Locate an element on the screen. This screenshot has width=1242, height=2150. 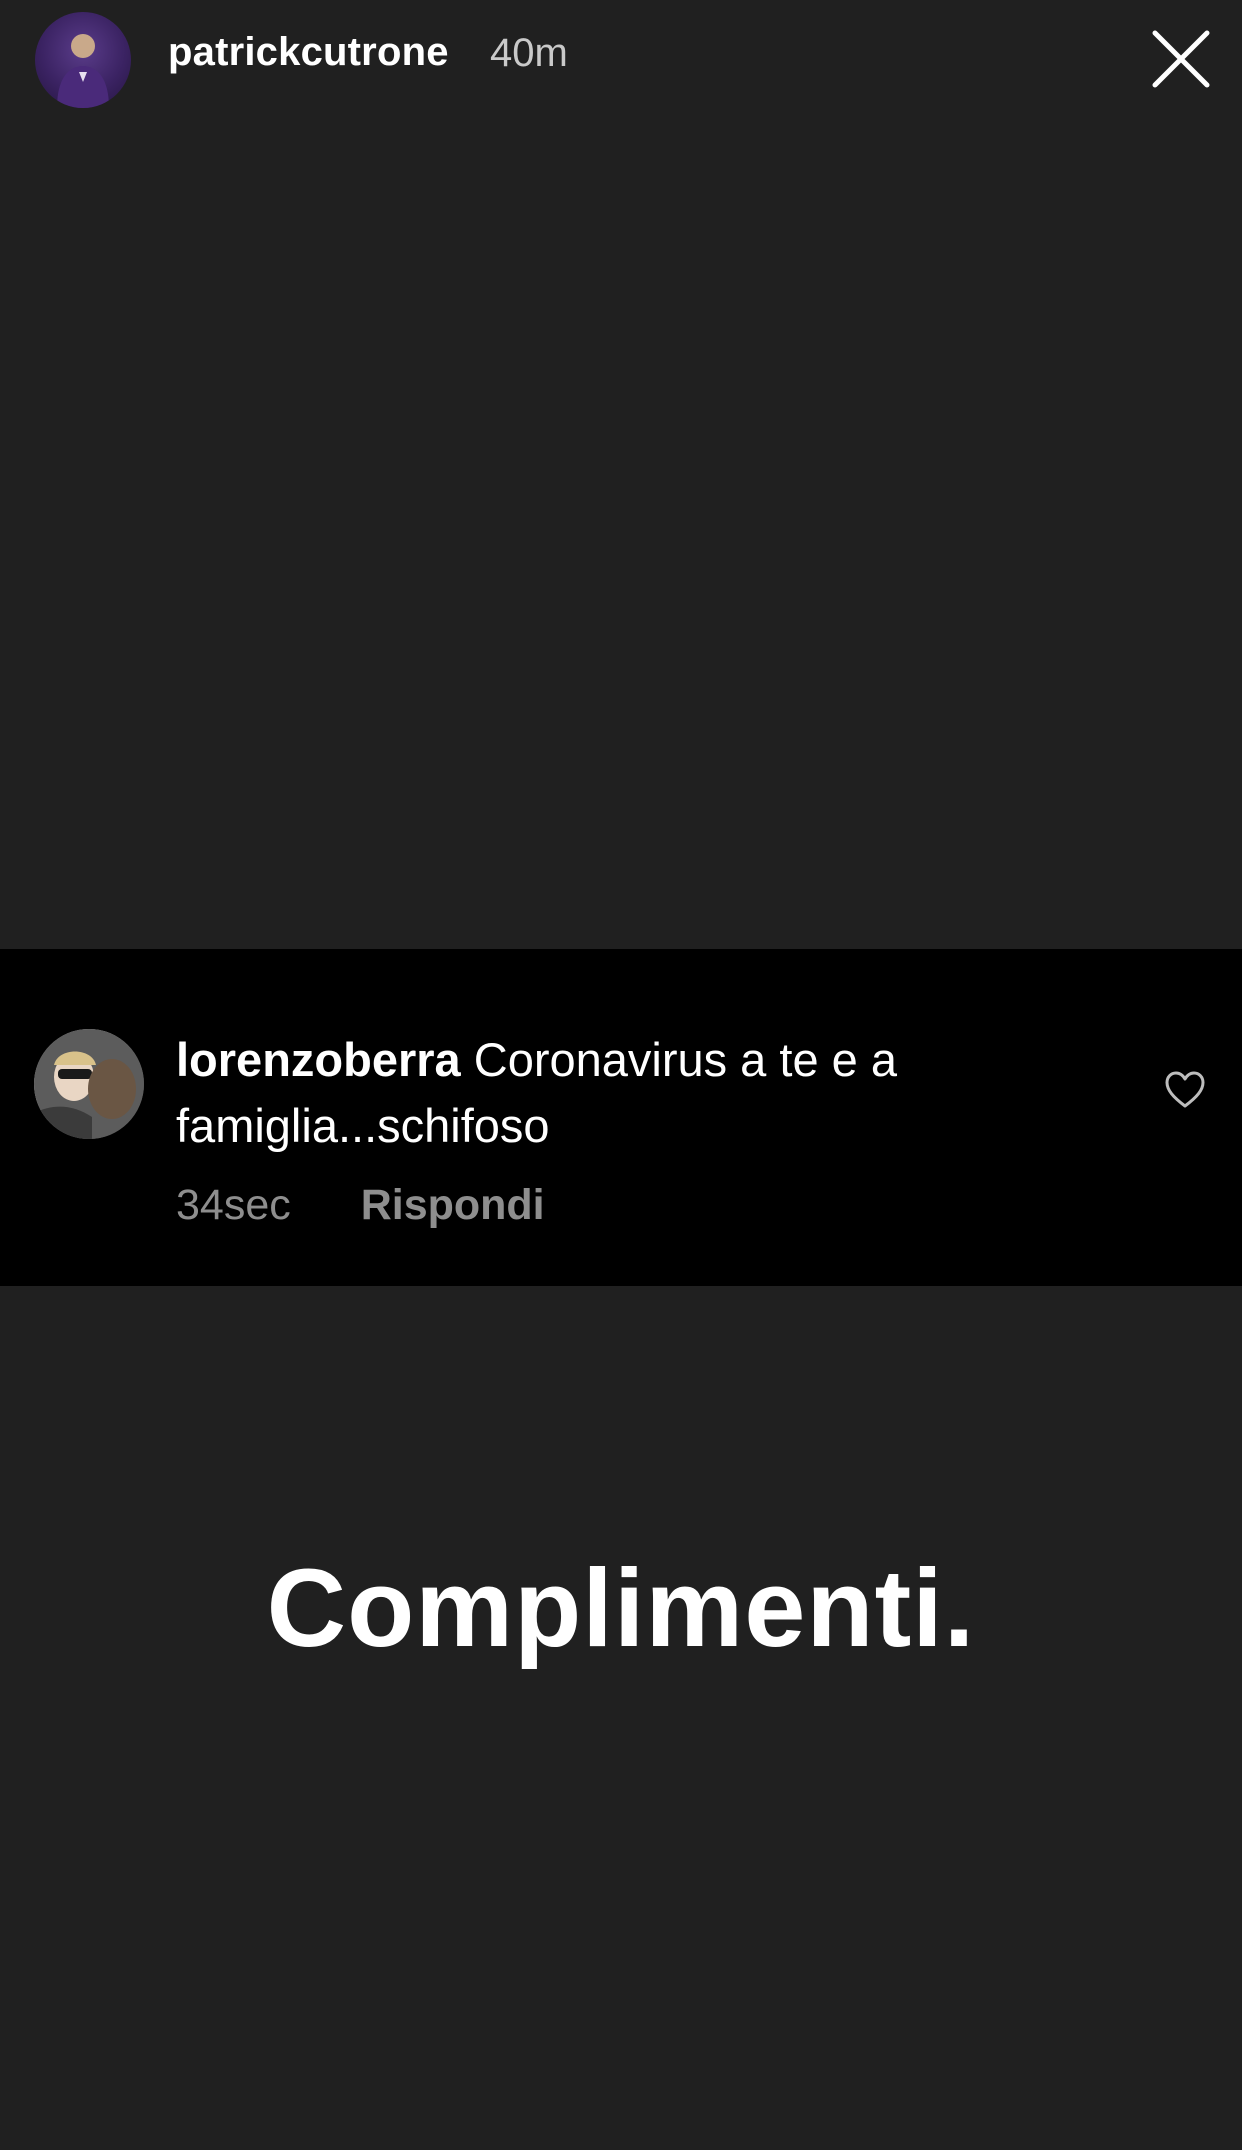
avatar-photo-icon is located at coordinates (89, 1084).